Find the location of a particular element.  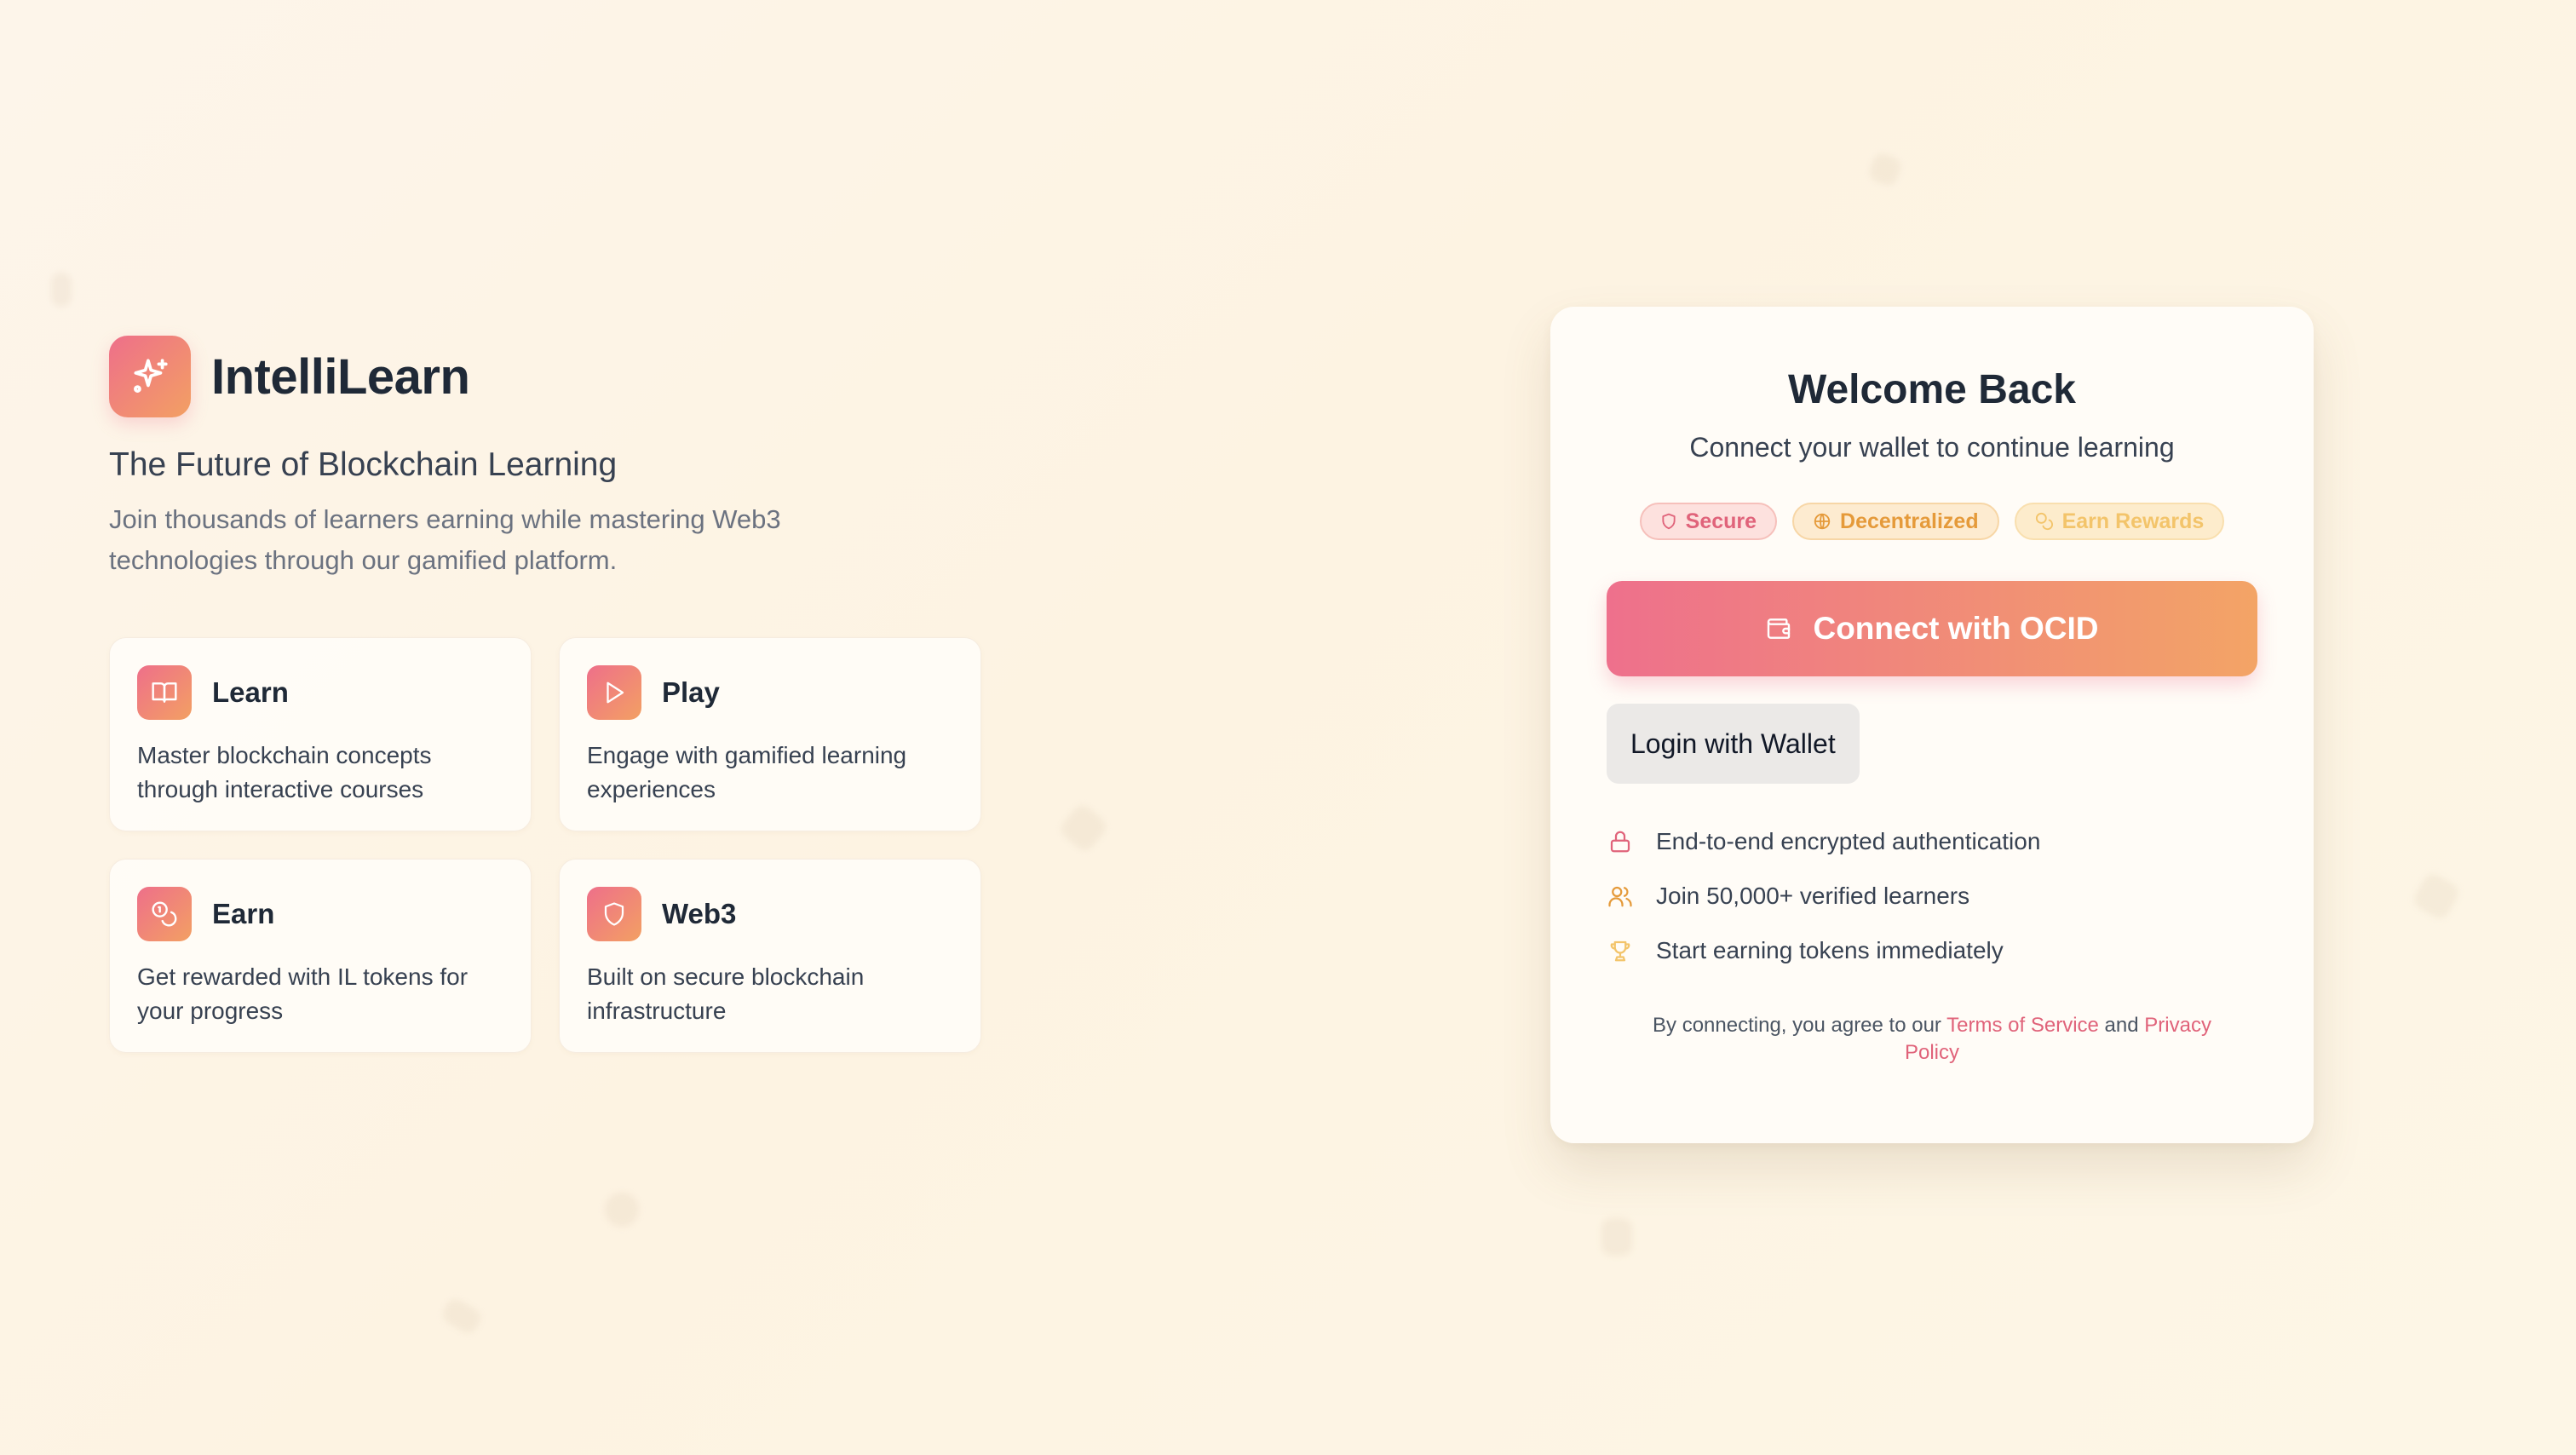

login-wallet-button: Login with Wallet is located at coordinates (1734, 744).